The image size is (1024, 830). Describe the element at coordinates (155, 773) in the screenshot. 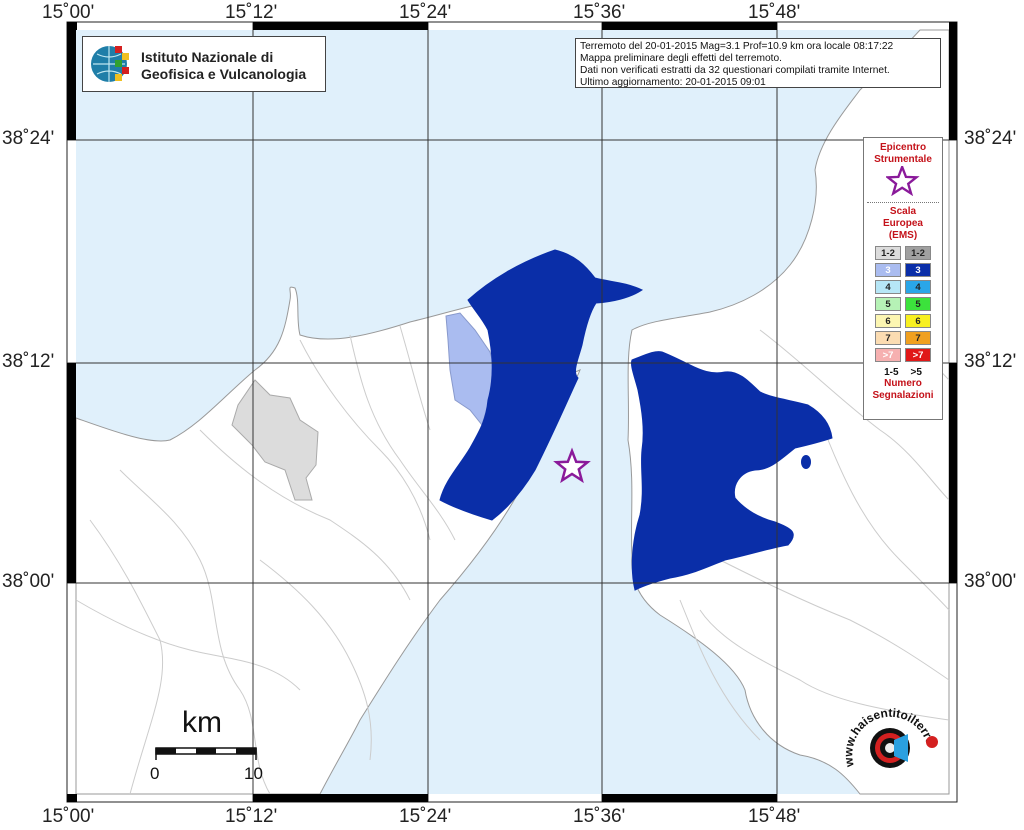

I see `scale-bar-start: 0` at that location.